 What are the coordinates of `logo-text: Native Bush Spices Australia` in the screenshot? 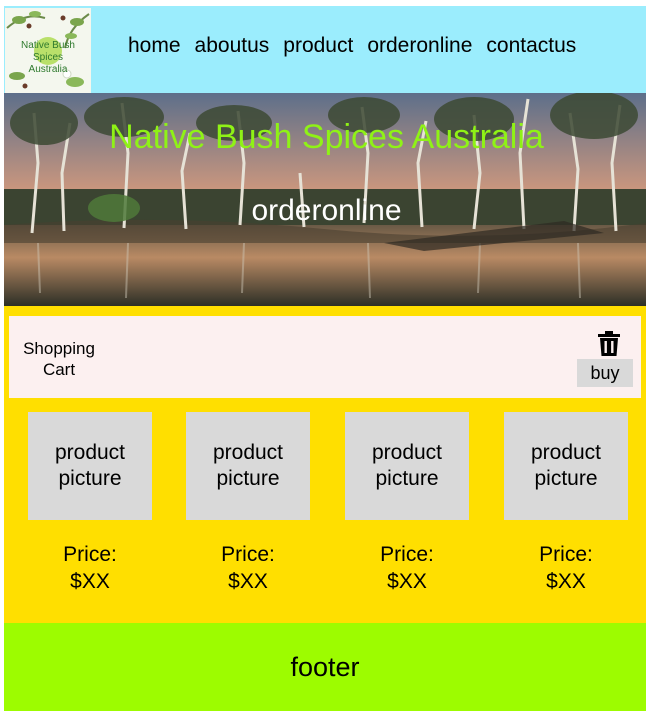 It's located at (48, 58).